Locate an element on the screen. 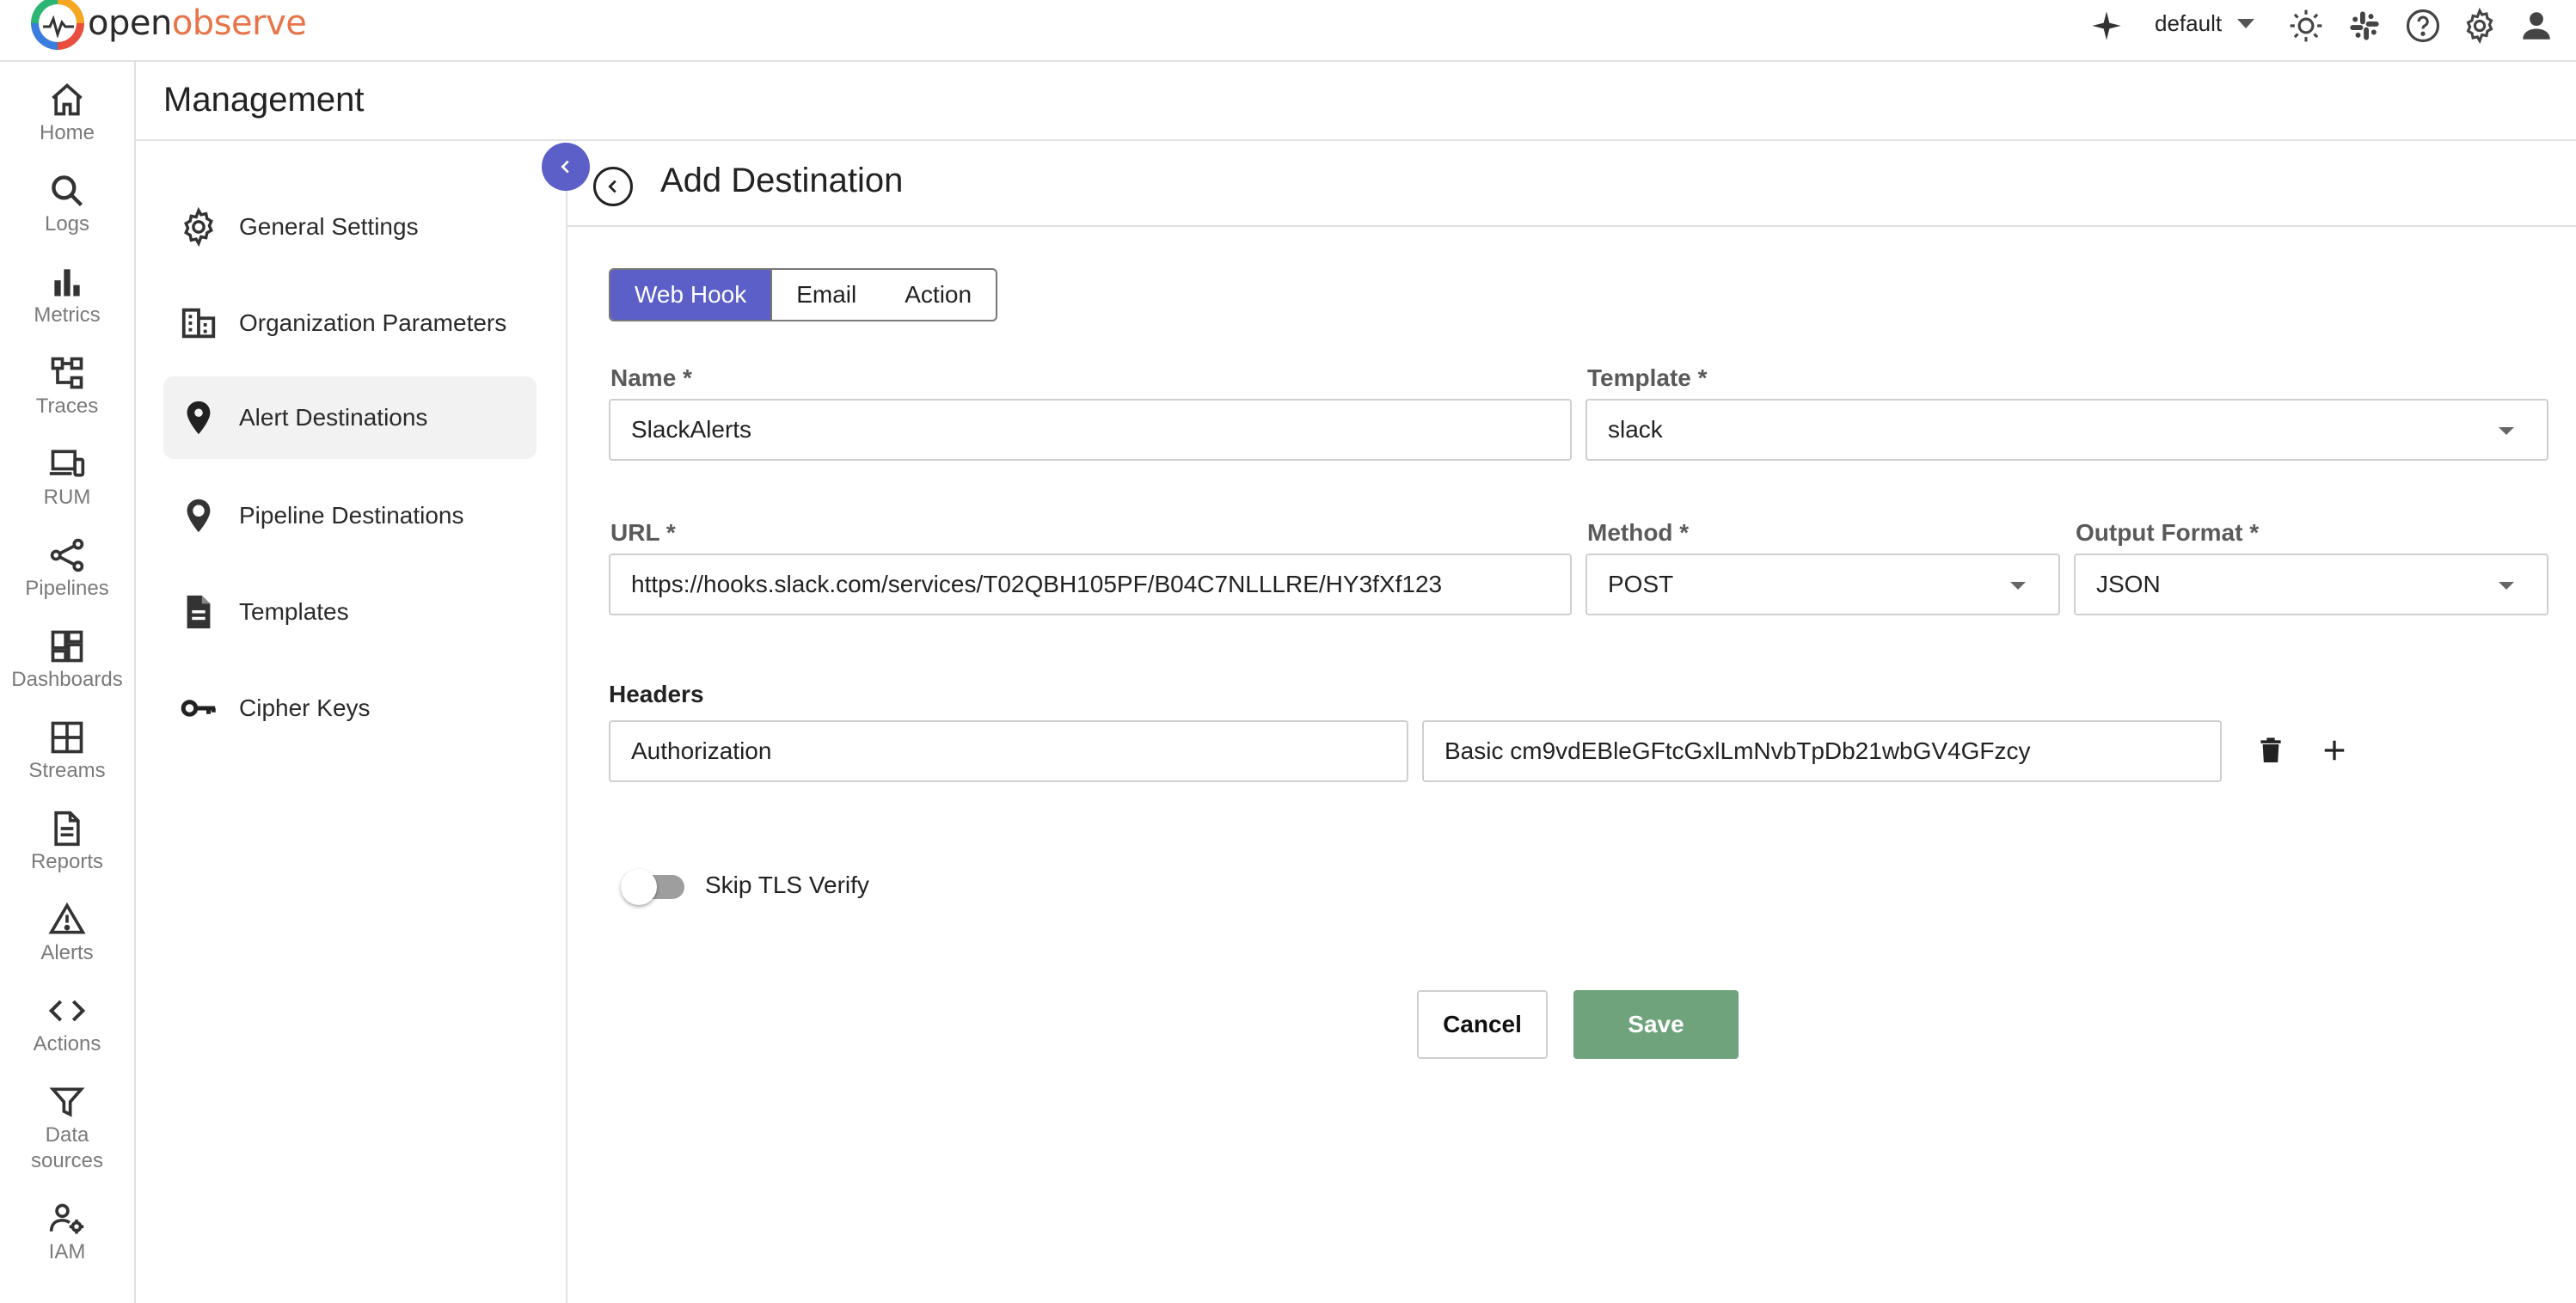 This screenshot has height=1303, width=2576. brand-logo: openobserve is located at coordinates (169, 26).